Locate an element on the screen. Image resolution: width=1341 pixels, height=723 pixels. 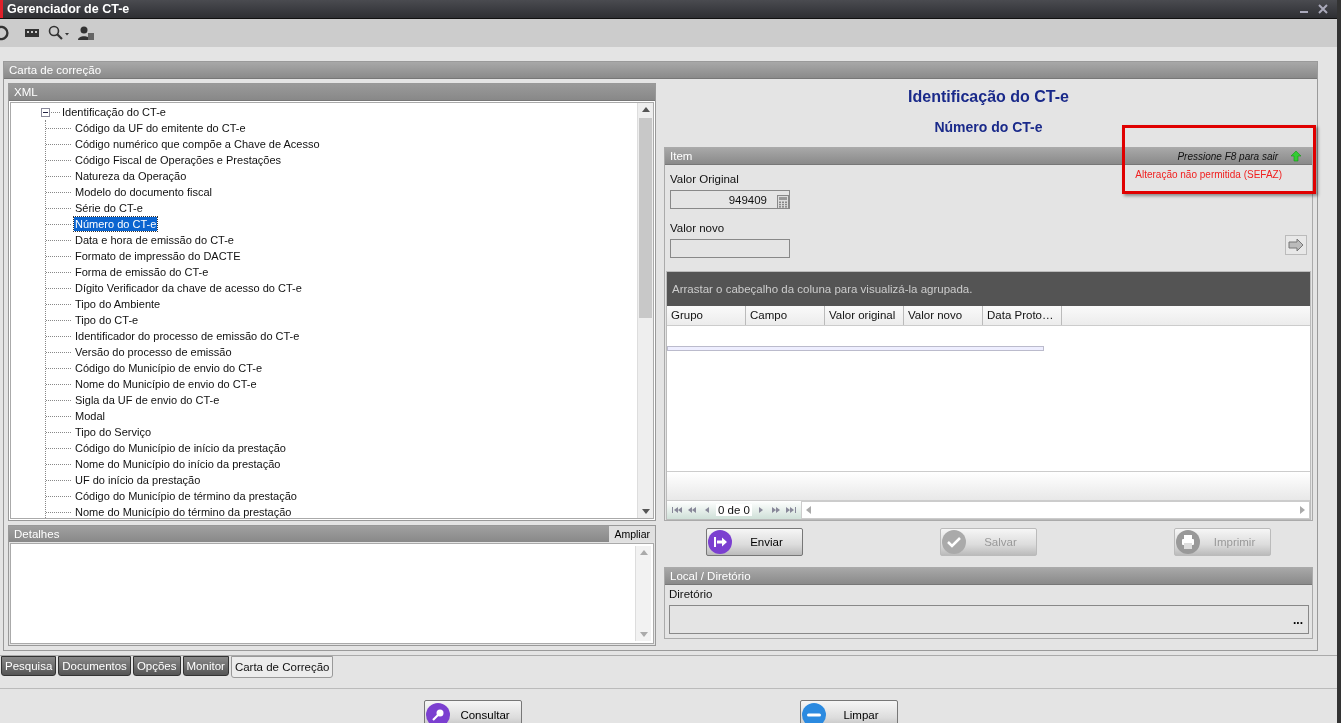
tree-item: Código do Município de início da prestação is located at coordinates (180, 448).